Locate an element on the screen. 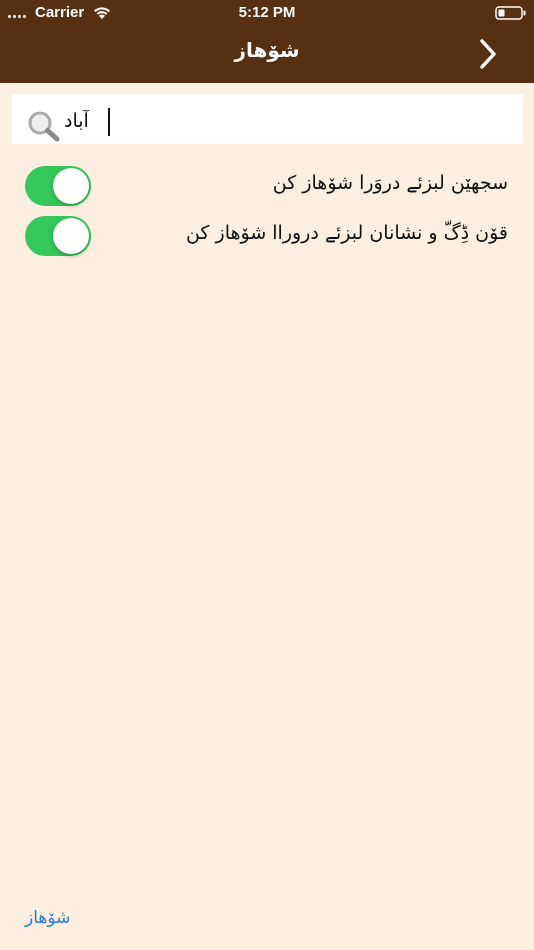 Image resolution: width=534 pixels, height=950 pixels. option-label: سجهێن لبزئے دروَرا شۆهاز کن is located at coordinates (390, 183).